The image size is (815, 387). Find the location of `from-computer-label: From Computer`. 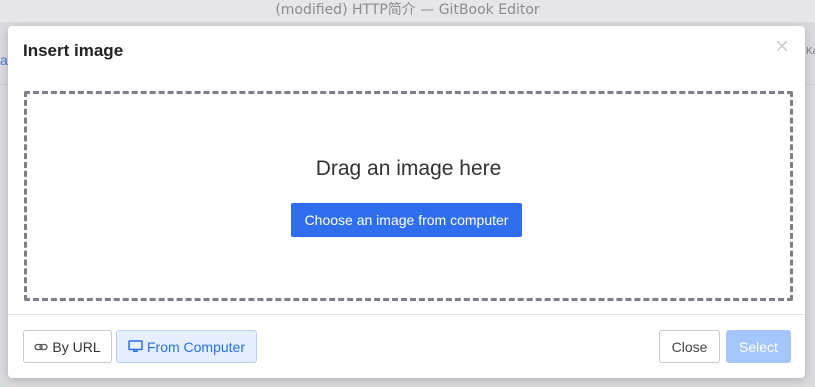

from-computer-label: From Computer is located at coordinates (196, 346).